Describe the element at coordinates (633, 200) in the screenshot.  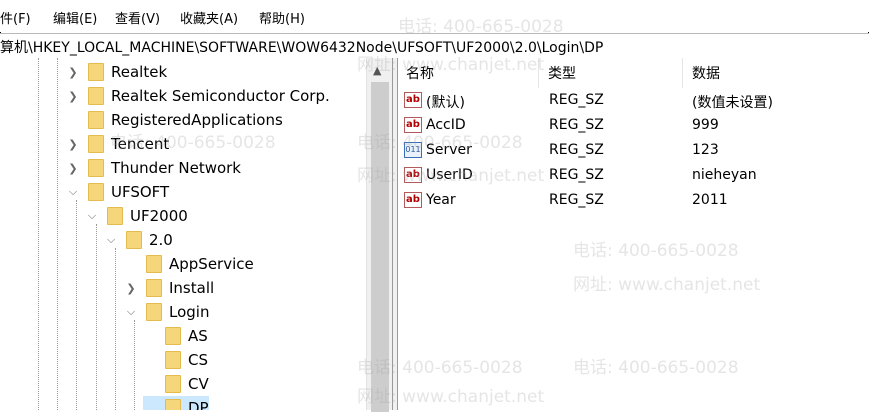
I see `value-row: ab Year REG_SZ 2011` at that location.